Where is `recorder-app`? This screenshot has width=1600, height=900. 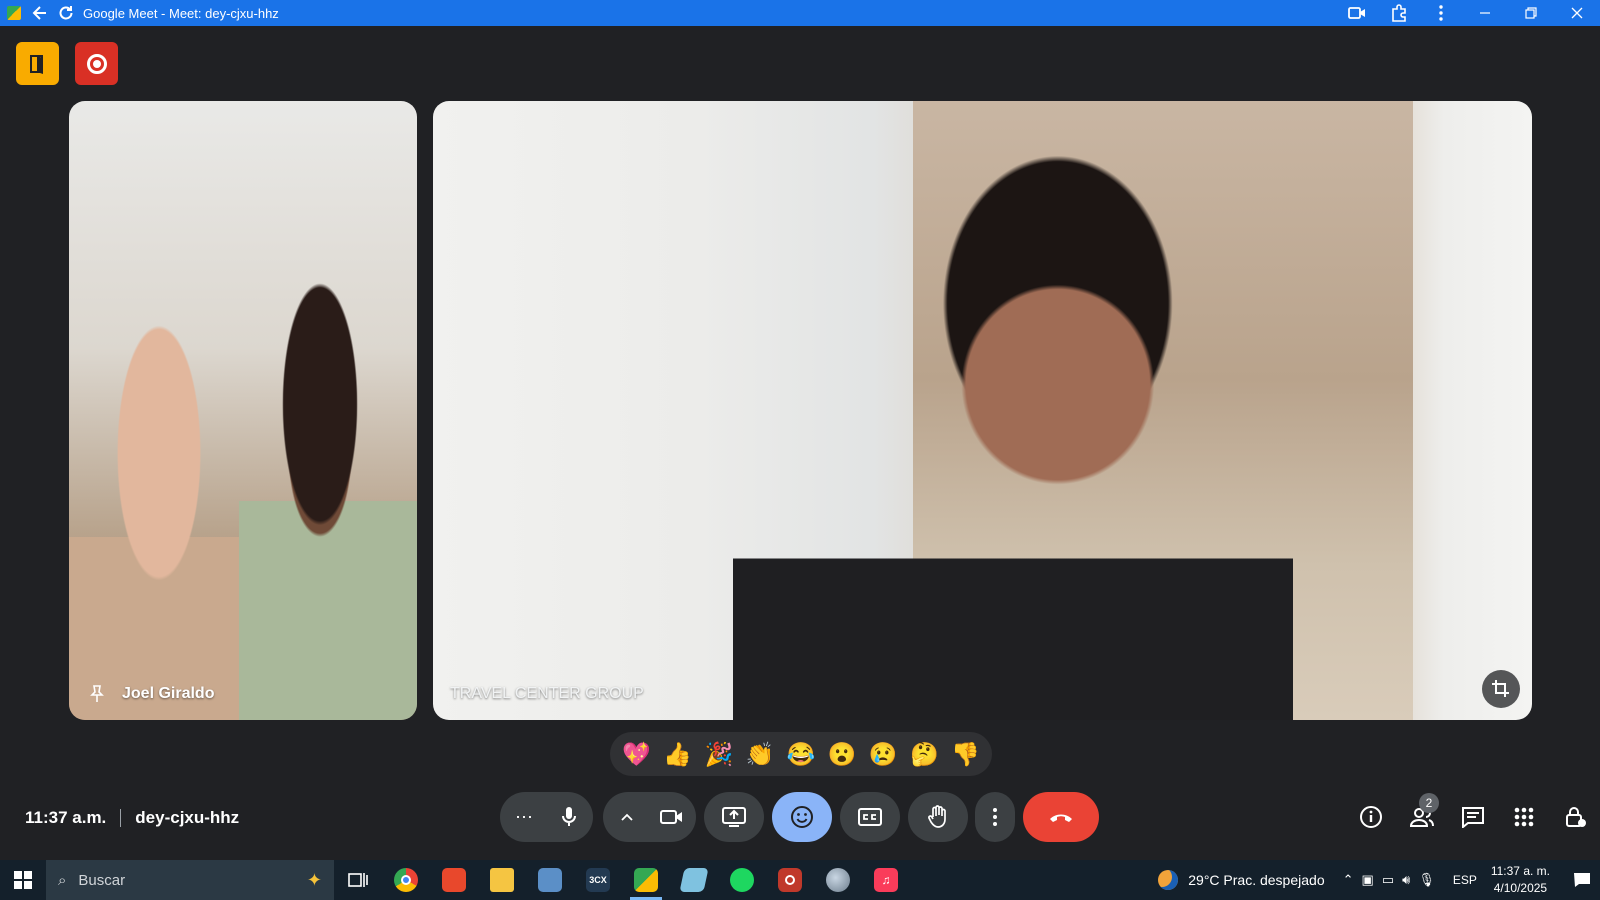 recorder-app is located at coordinates (790, 880).